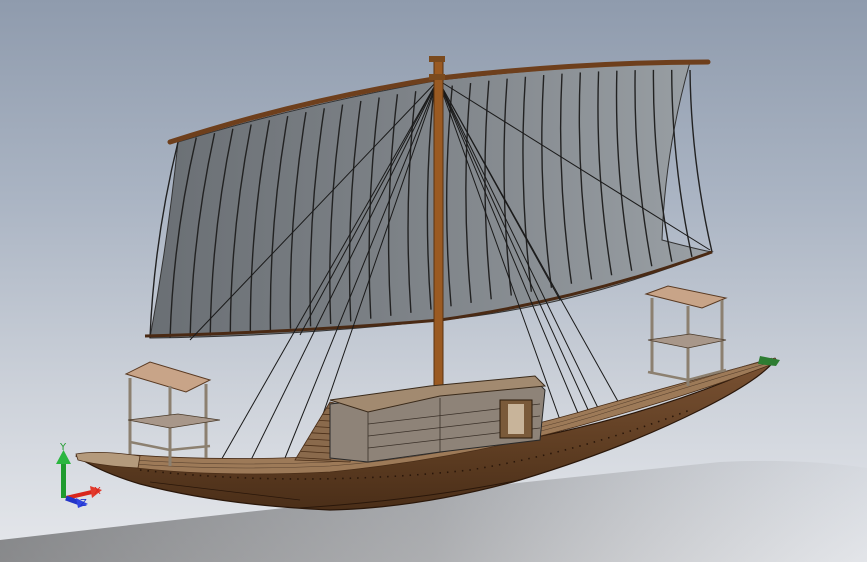  I want to click on stern-canopy, so click(172, 413).